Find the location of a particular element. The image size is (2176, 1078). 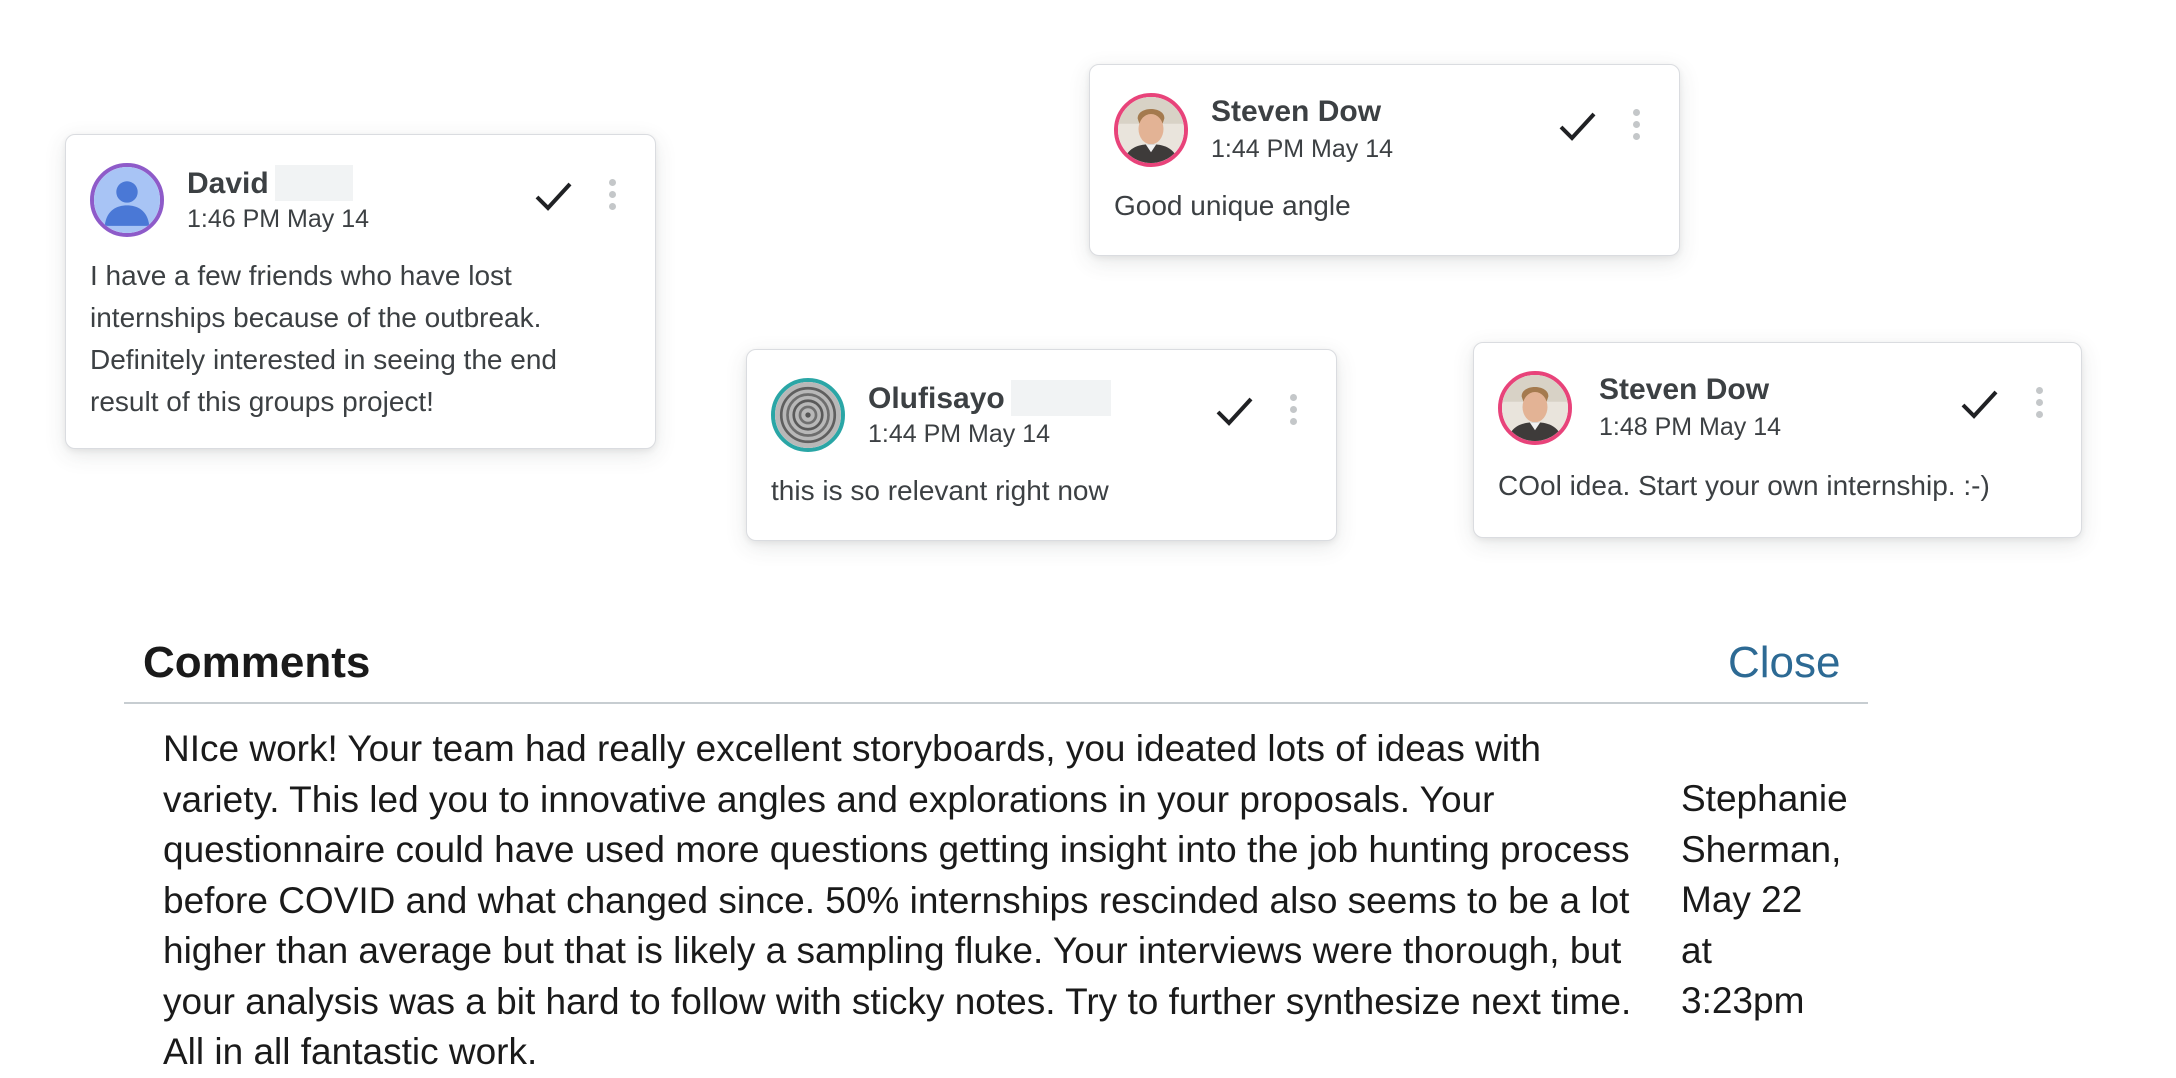

comment-meta: Stephanie Sherman, May 22 at 3:23pm is located at coordinates (1781, 900).